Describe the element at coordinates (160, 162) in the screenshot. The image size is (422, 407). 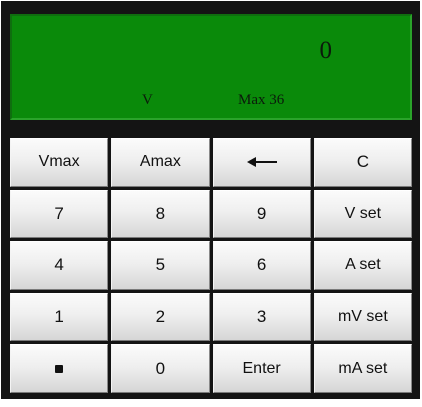
I see `amax-button: Amax` at that location.